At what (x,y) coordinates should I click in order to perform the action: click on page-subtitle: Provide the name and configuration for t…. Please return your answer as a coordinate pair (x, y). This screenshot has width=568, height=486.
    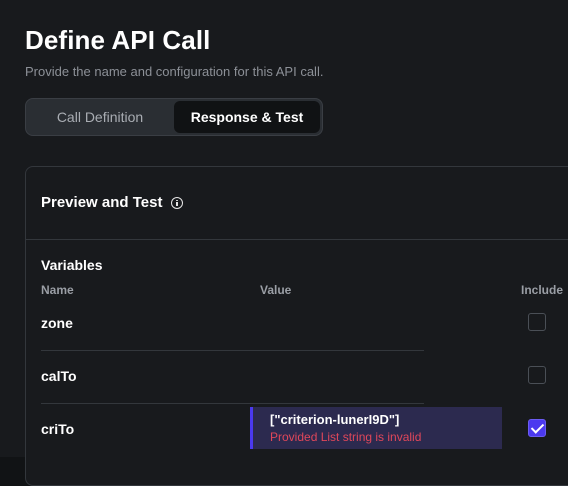
    Looking at the image, I should click on (174, 71).